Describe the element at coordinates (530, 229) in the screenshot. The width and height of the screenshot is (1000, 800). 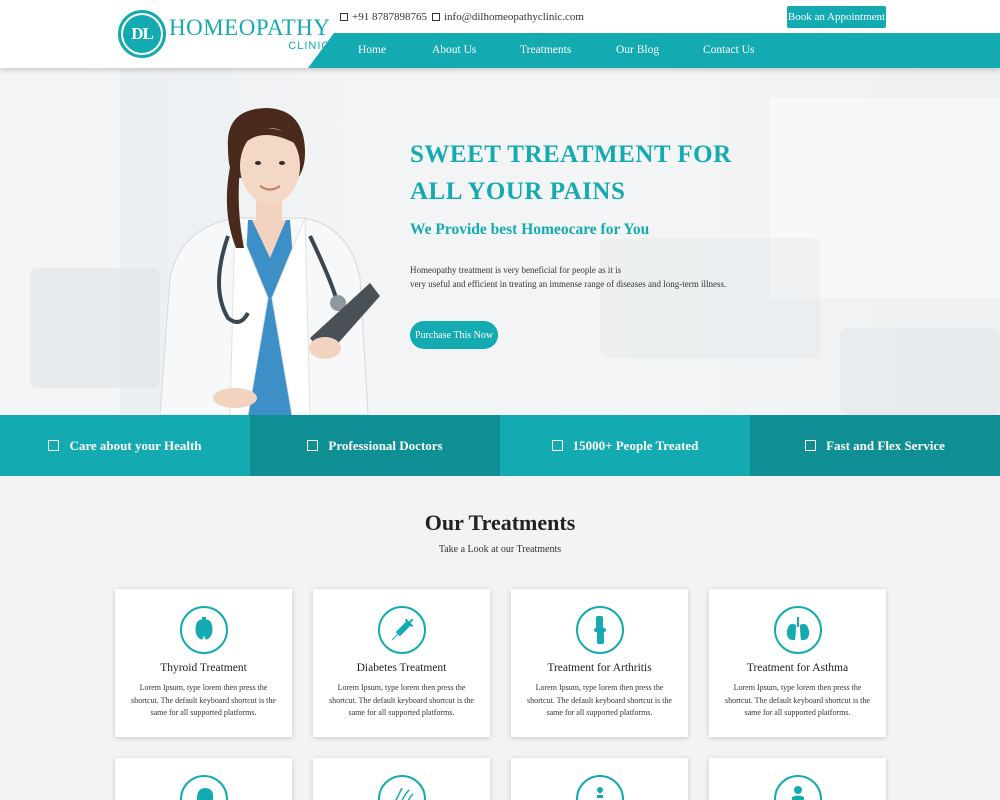
I see `hero-subtitle: We Provide best Homeocare for You` at that location.